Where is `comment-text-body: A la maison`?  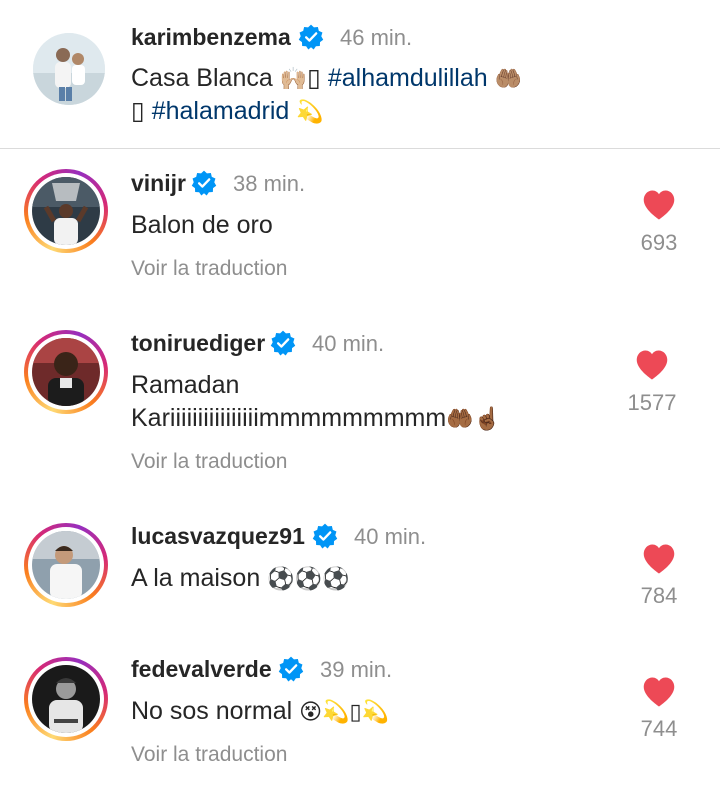 comment-text-body: A la maison is located at coordinates (199, 578).